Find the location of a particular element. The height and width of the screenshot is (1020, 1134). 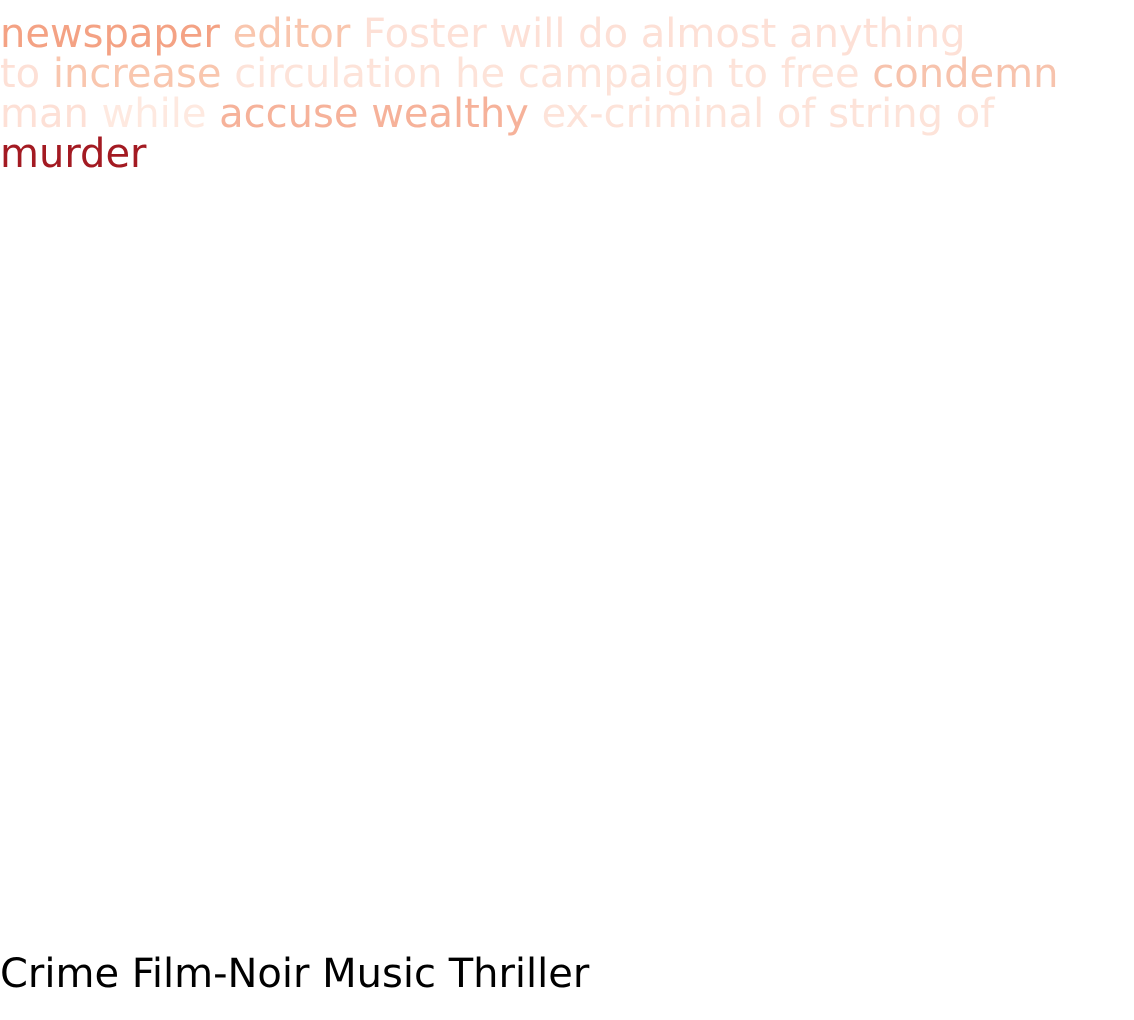

passage-word: ex-criminal is located at coordinates (653, 114).